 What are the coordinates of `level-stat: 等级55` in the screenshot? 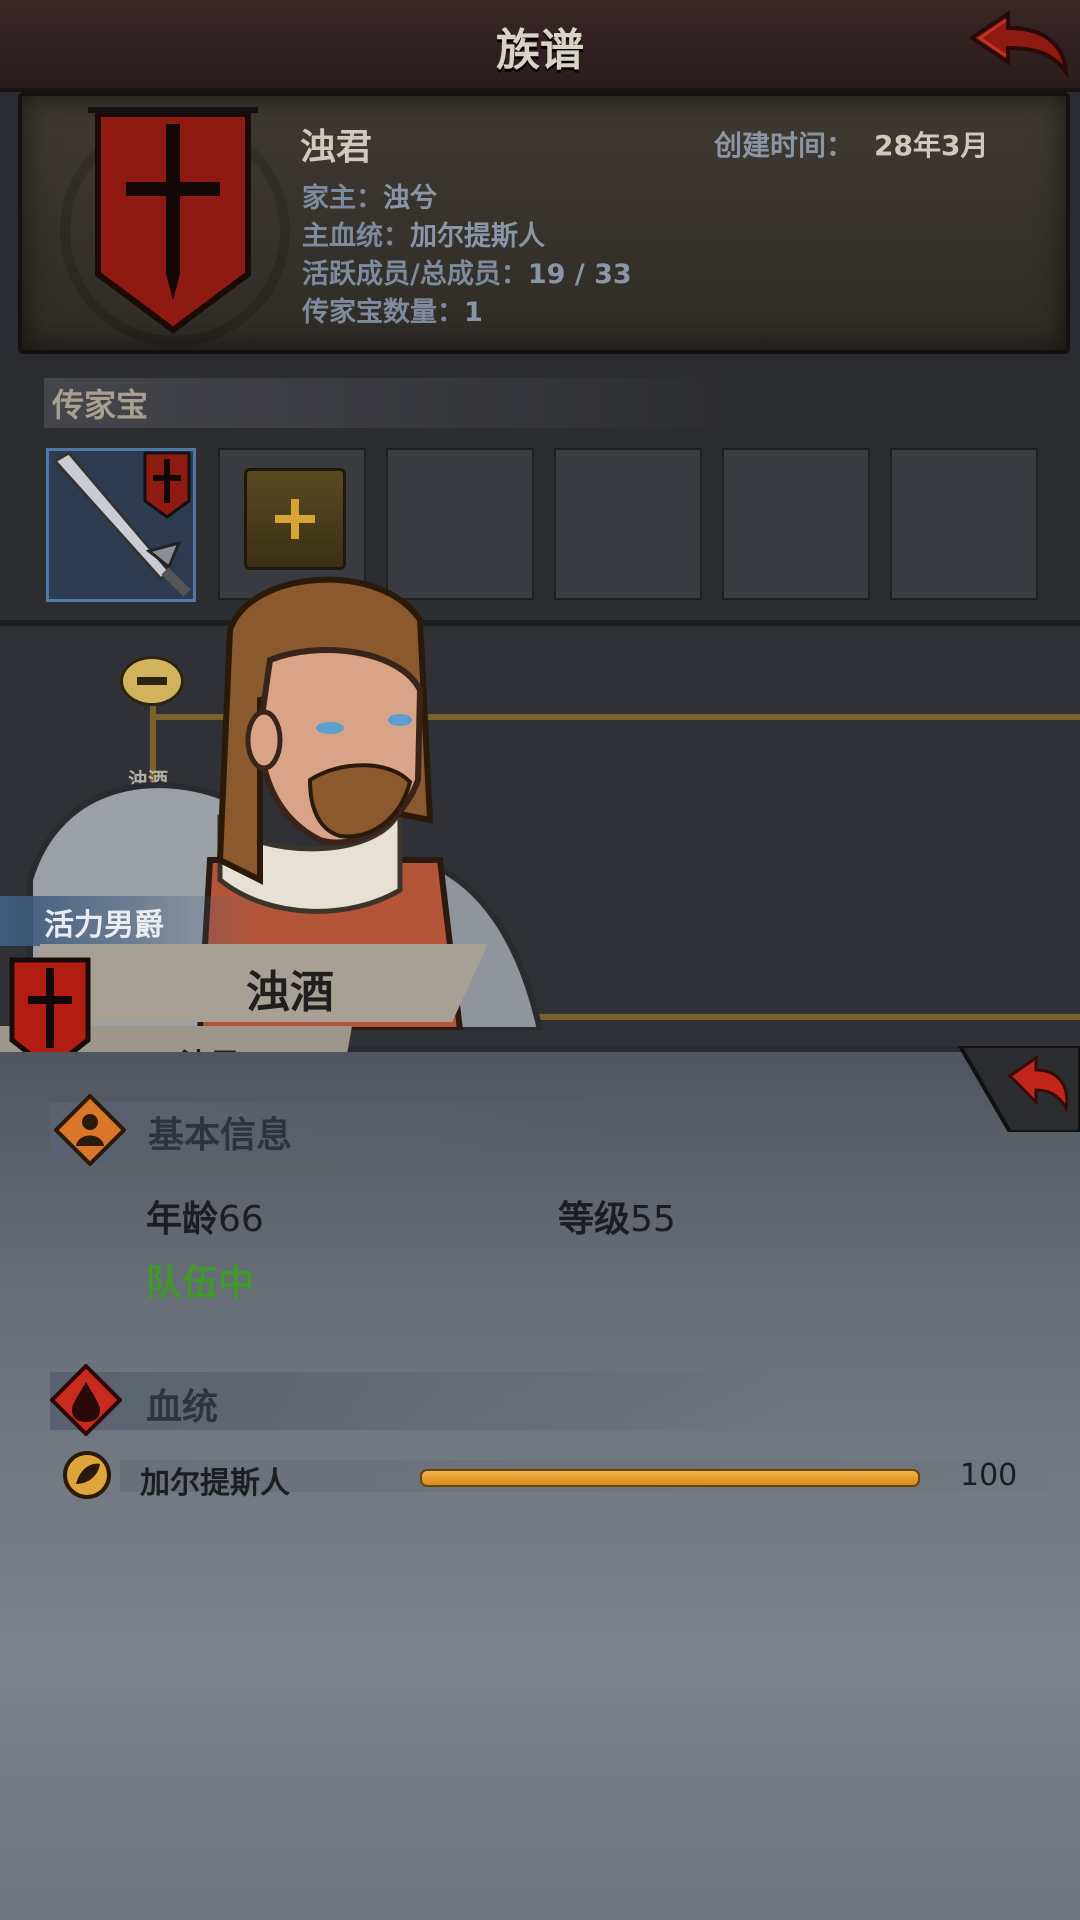 It's located at (617, 1219).